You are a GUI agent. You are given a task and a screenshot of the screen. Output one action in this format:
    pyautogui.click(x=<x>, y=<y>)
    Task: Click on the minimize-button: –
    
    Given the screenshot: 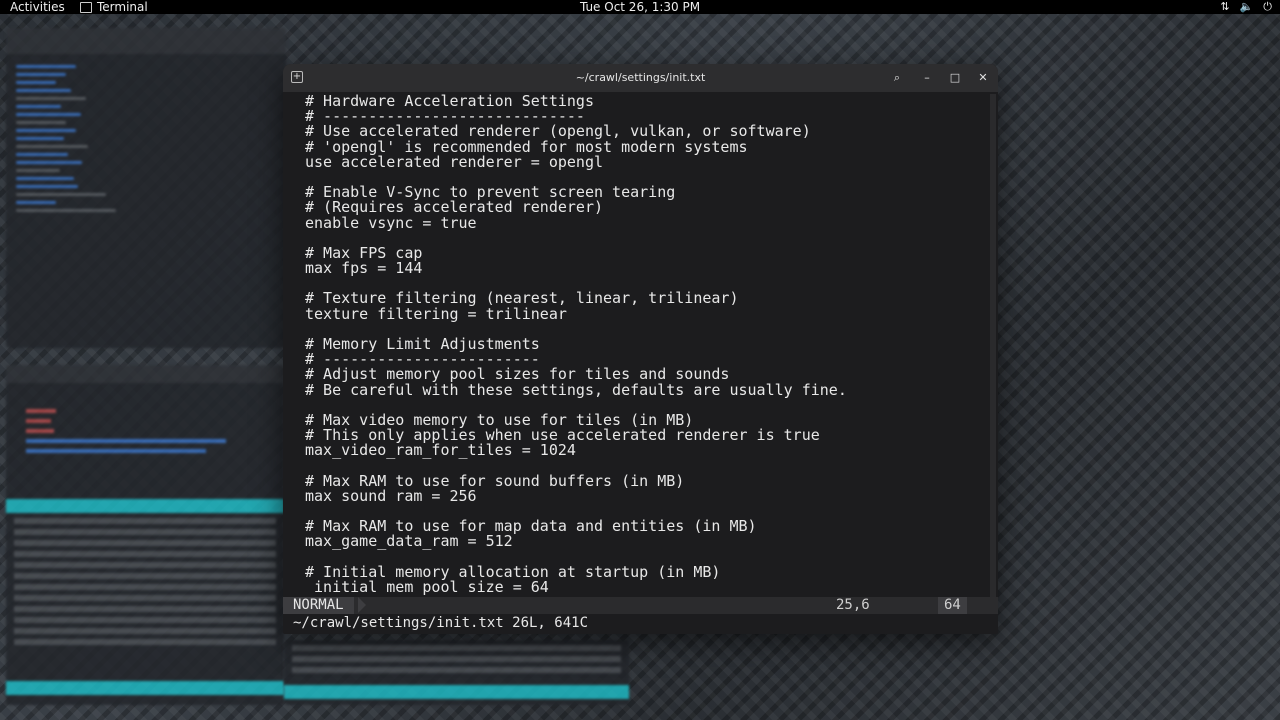 What is the action you would take?
    pyautogui.click(x=927, y=78)
    